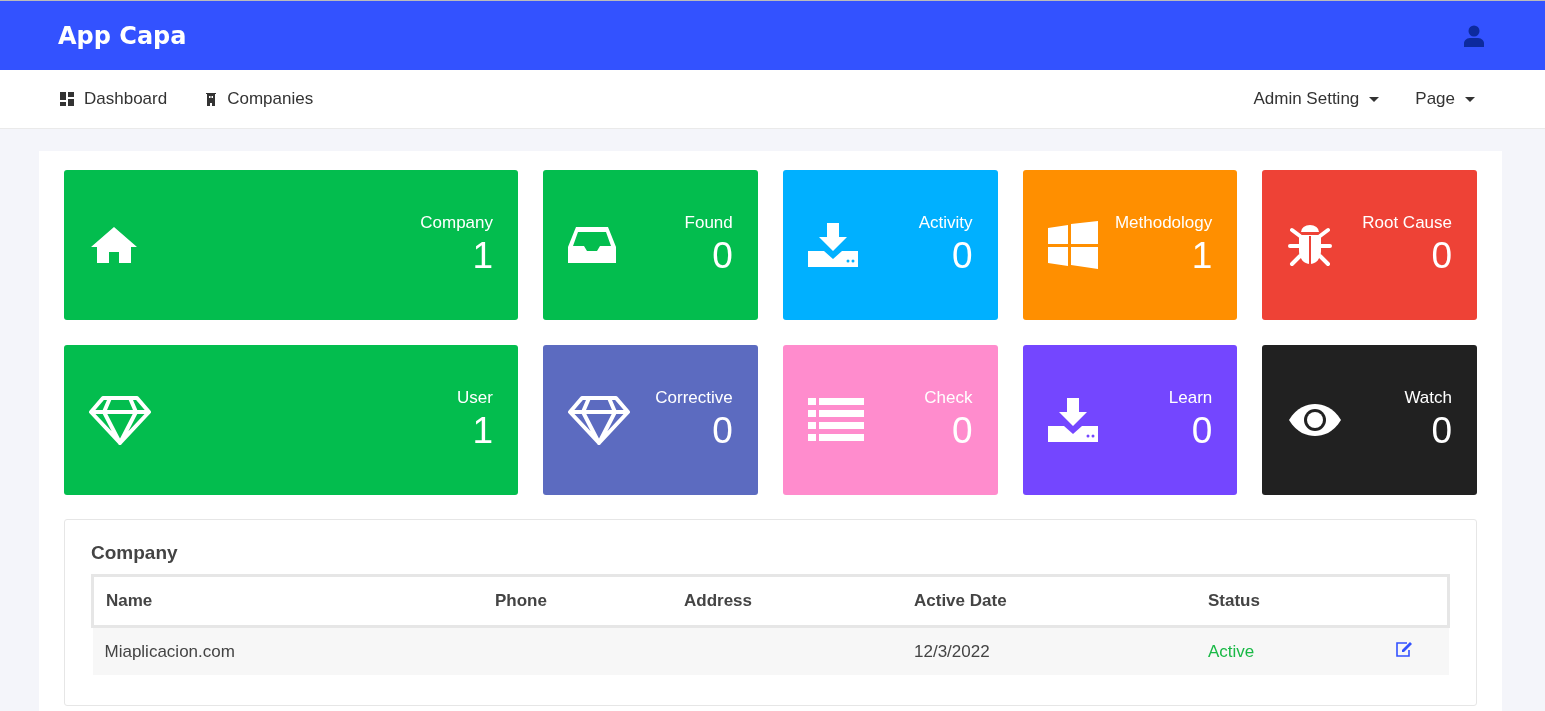  I want to click on dropdown-menu: Admin Setting, so click(1316, 99).